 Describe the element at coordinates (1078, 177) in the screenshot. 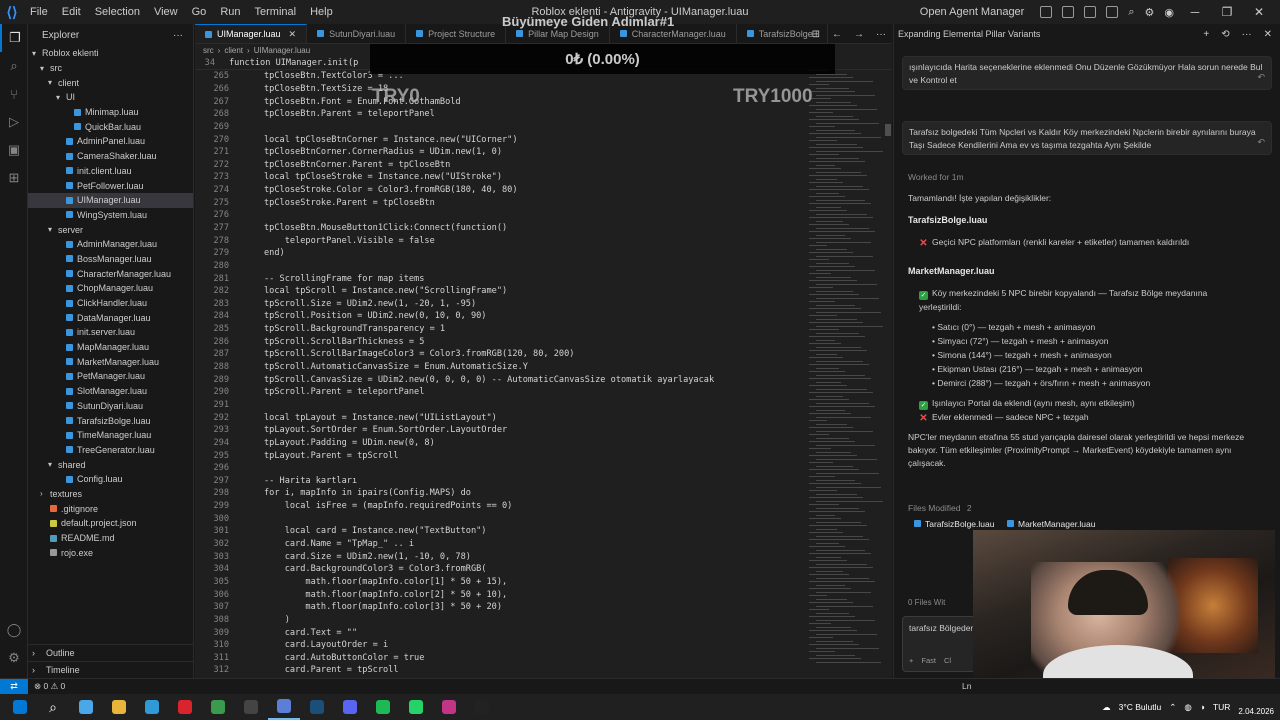

I see `worked-time: Worked for 1m` at that location.